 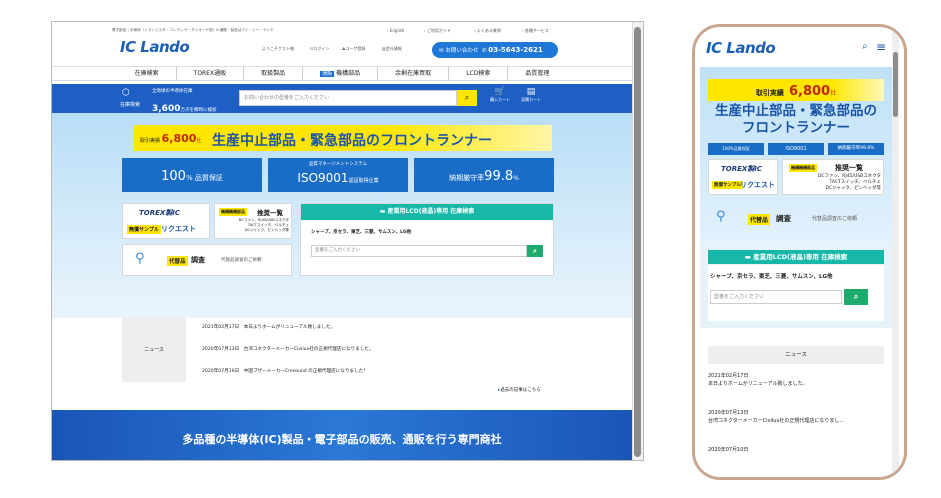 I want to click on delivery-box: 納期厳守率99.8%, so click(x=484, y=175).